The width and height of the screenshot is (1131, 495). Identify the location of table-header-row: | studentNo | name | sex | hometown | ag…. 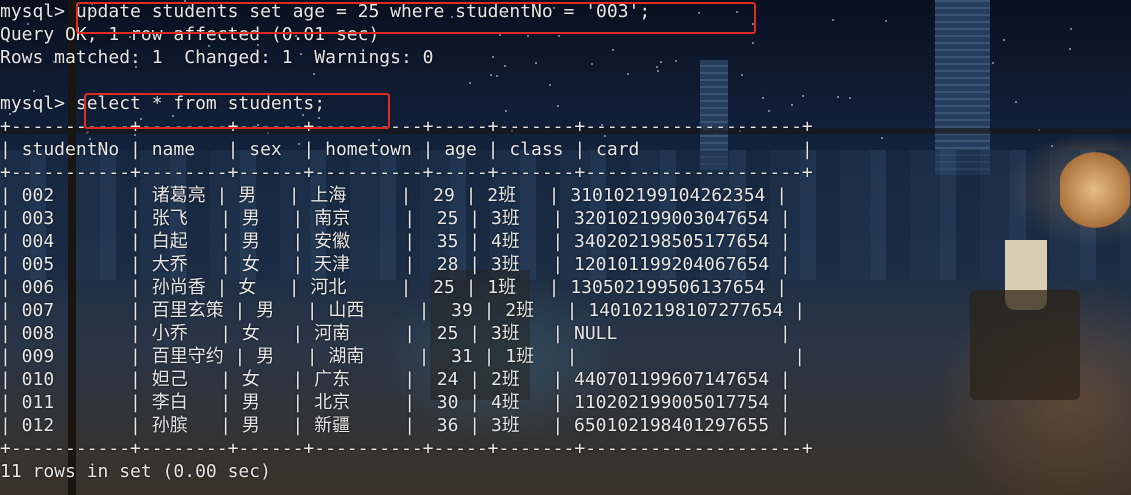
(406, 149).